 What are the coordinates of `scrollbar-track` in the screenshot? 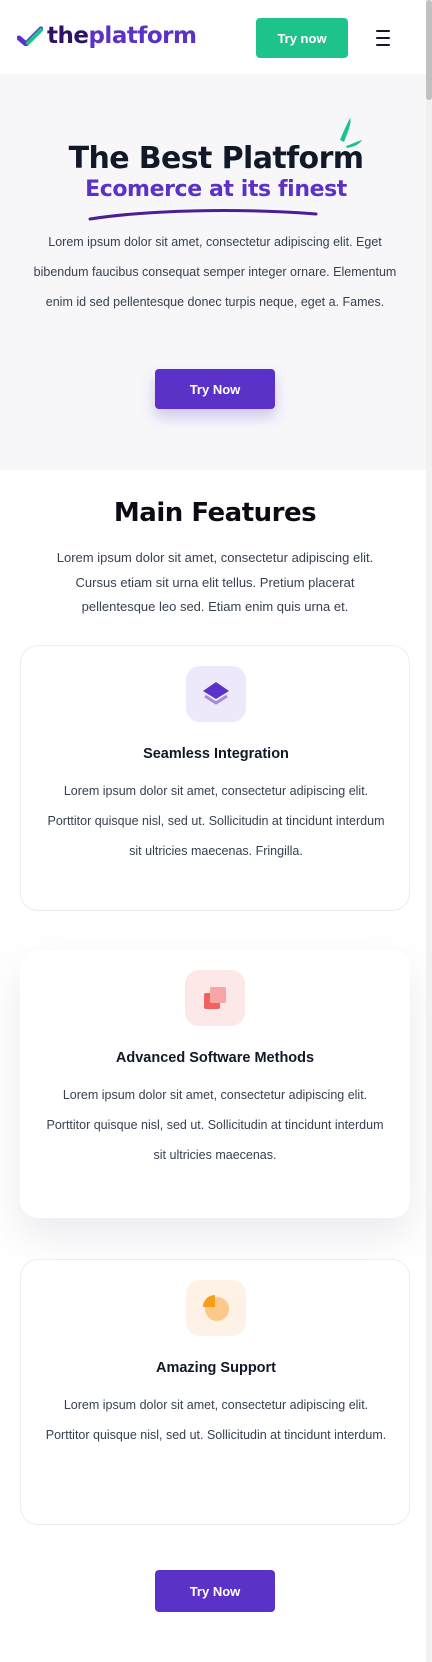 It's located at (429, 831).